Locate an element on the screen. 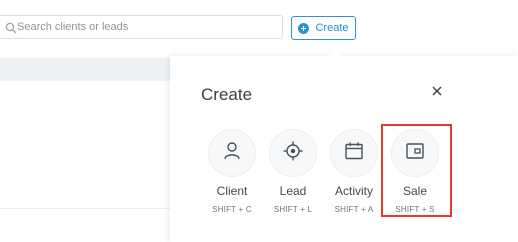 This screenshot has height=242, width=518. close-icon is located at coordinates (437, 91).